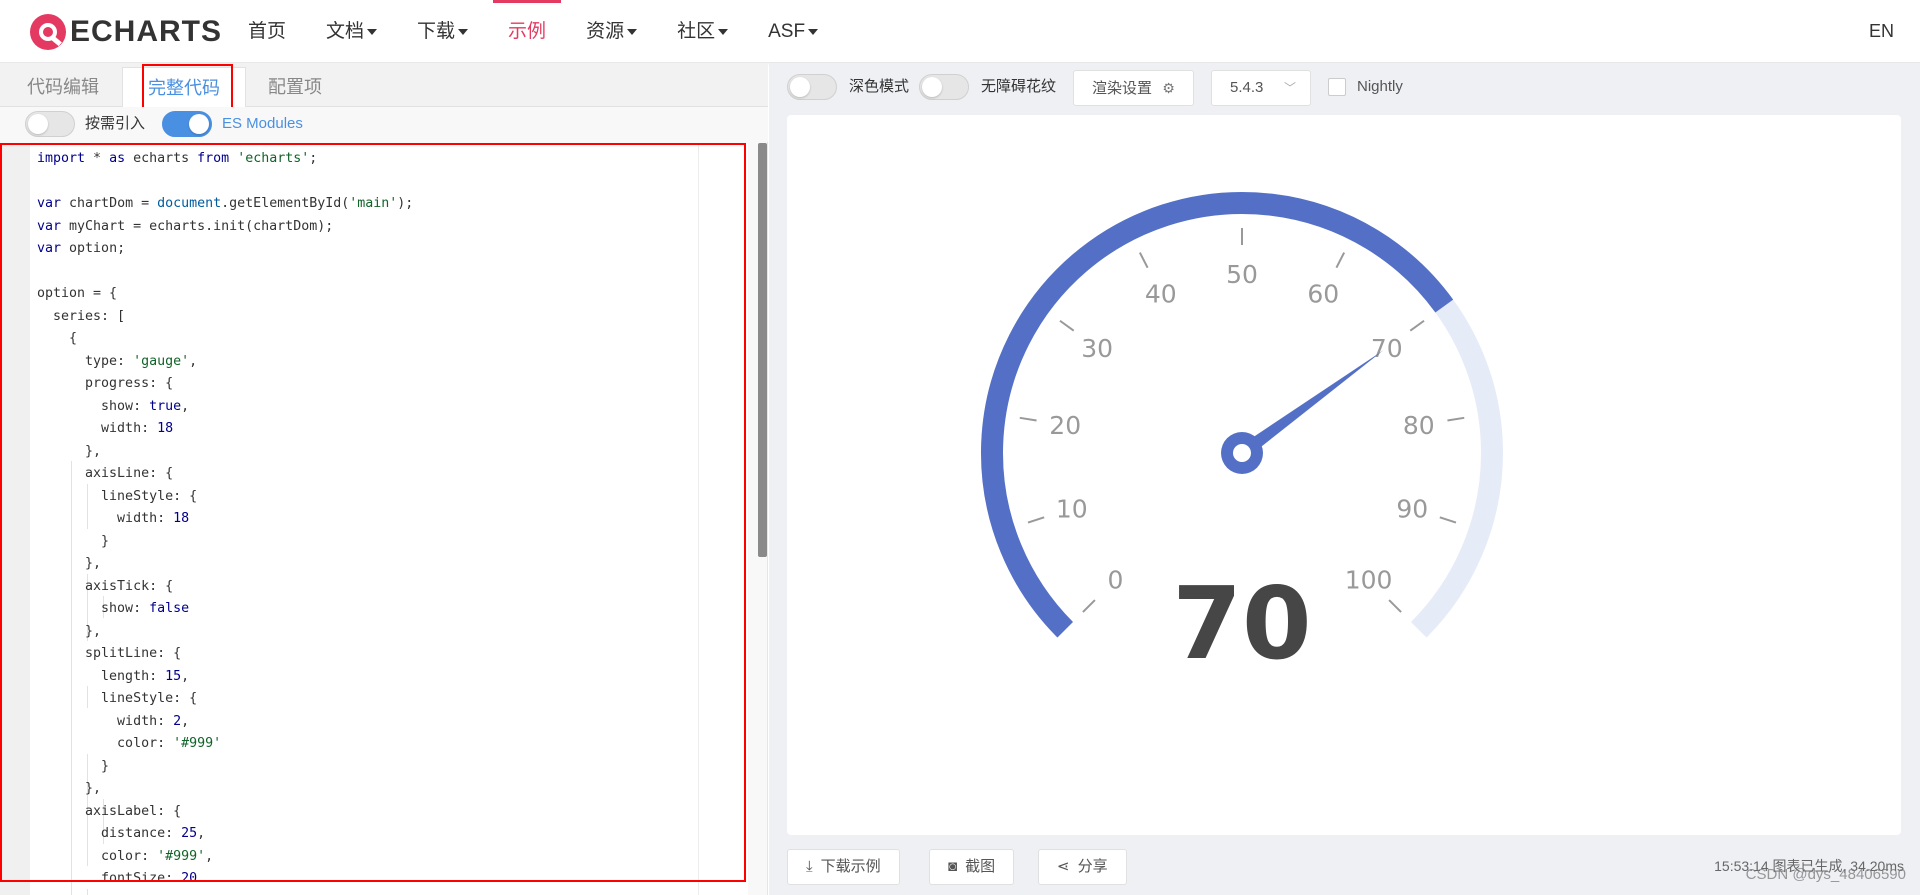 Image resolution: width=1920 pixels, height=895 pixels. What do you see at coordinates (384, 124) in the screenshot?
I see `import-options: 按需引入 ES Modules` at bounding box center [384, 124].